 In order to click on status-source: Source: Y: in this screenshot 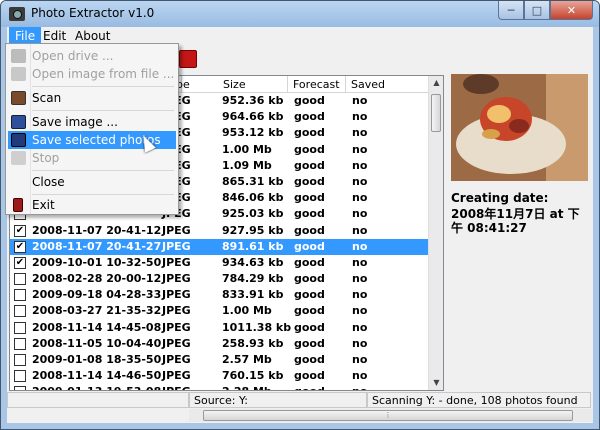, I will do `click(278, 400)`.